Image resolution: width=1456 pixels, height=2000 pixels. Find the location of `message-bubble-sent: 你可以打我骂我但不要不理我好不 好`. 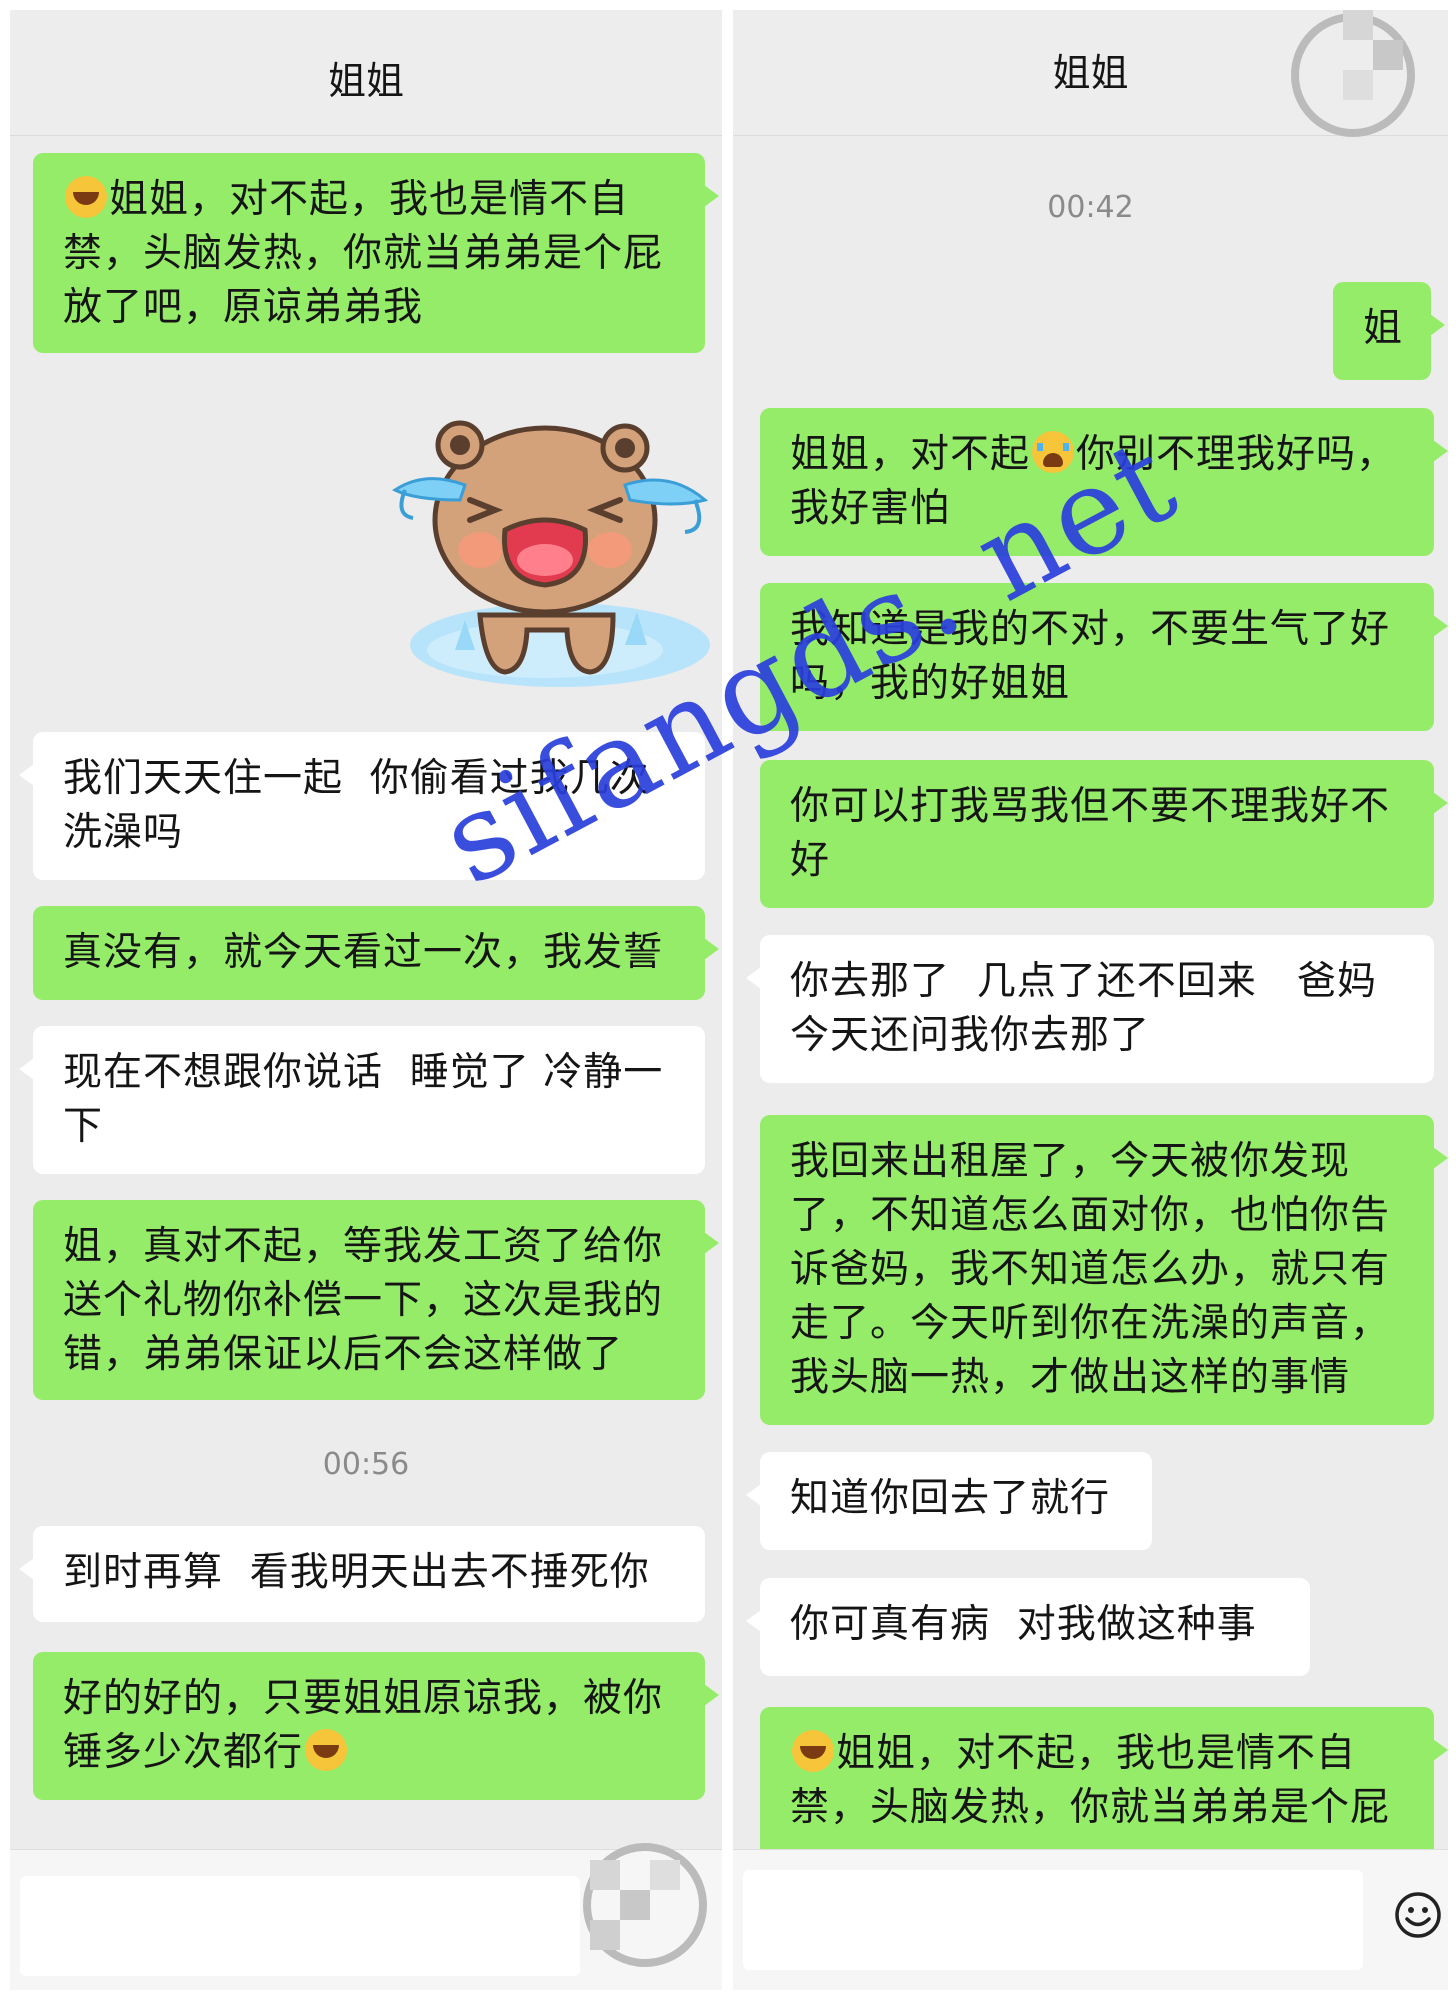

message-bubble-sent: 你可以打我骂我但不要不理我好不 好 is located at coordinates (1104, 834).